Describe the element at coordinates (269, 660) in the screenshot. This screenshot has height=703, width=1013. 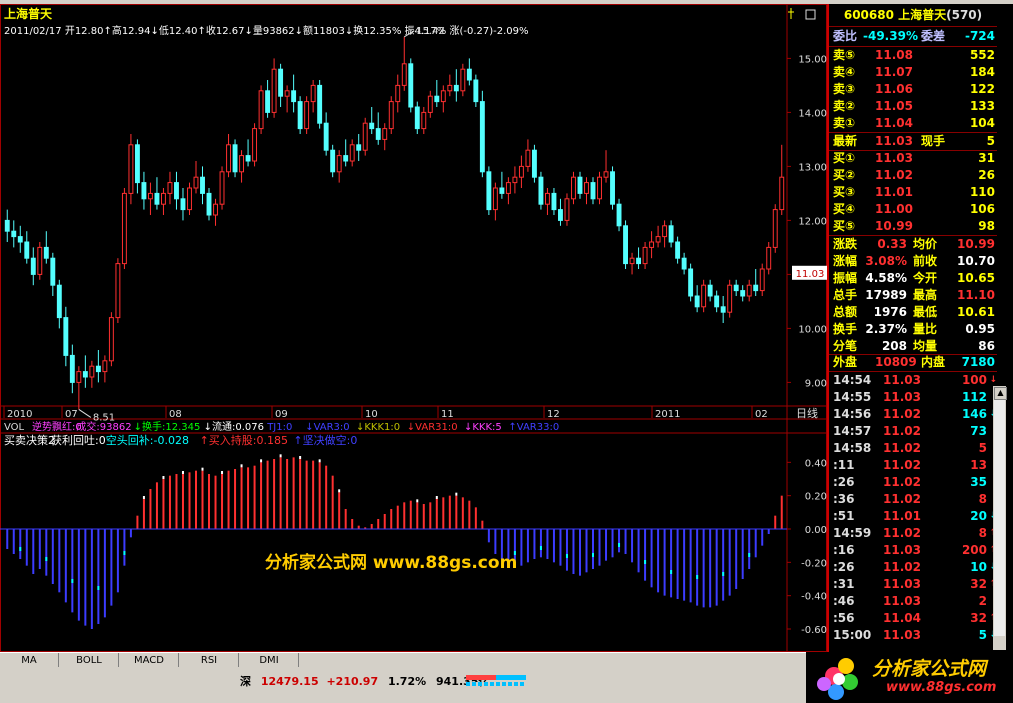
I see `tab-dmi: DMI` at that location.